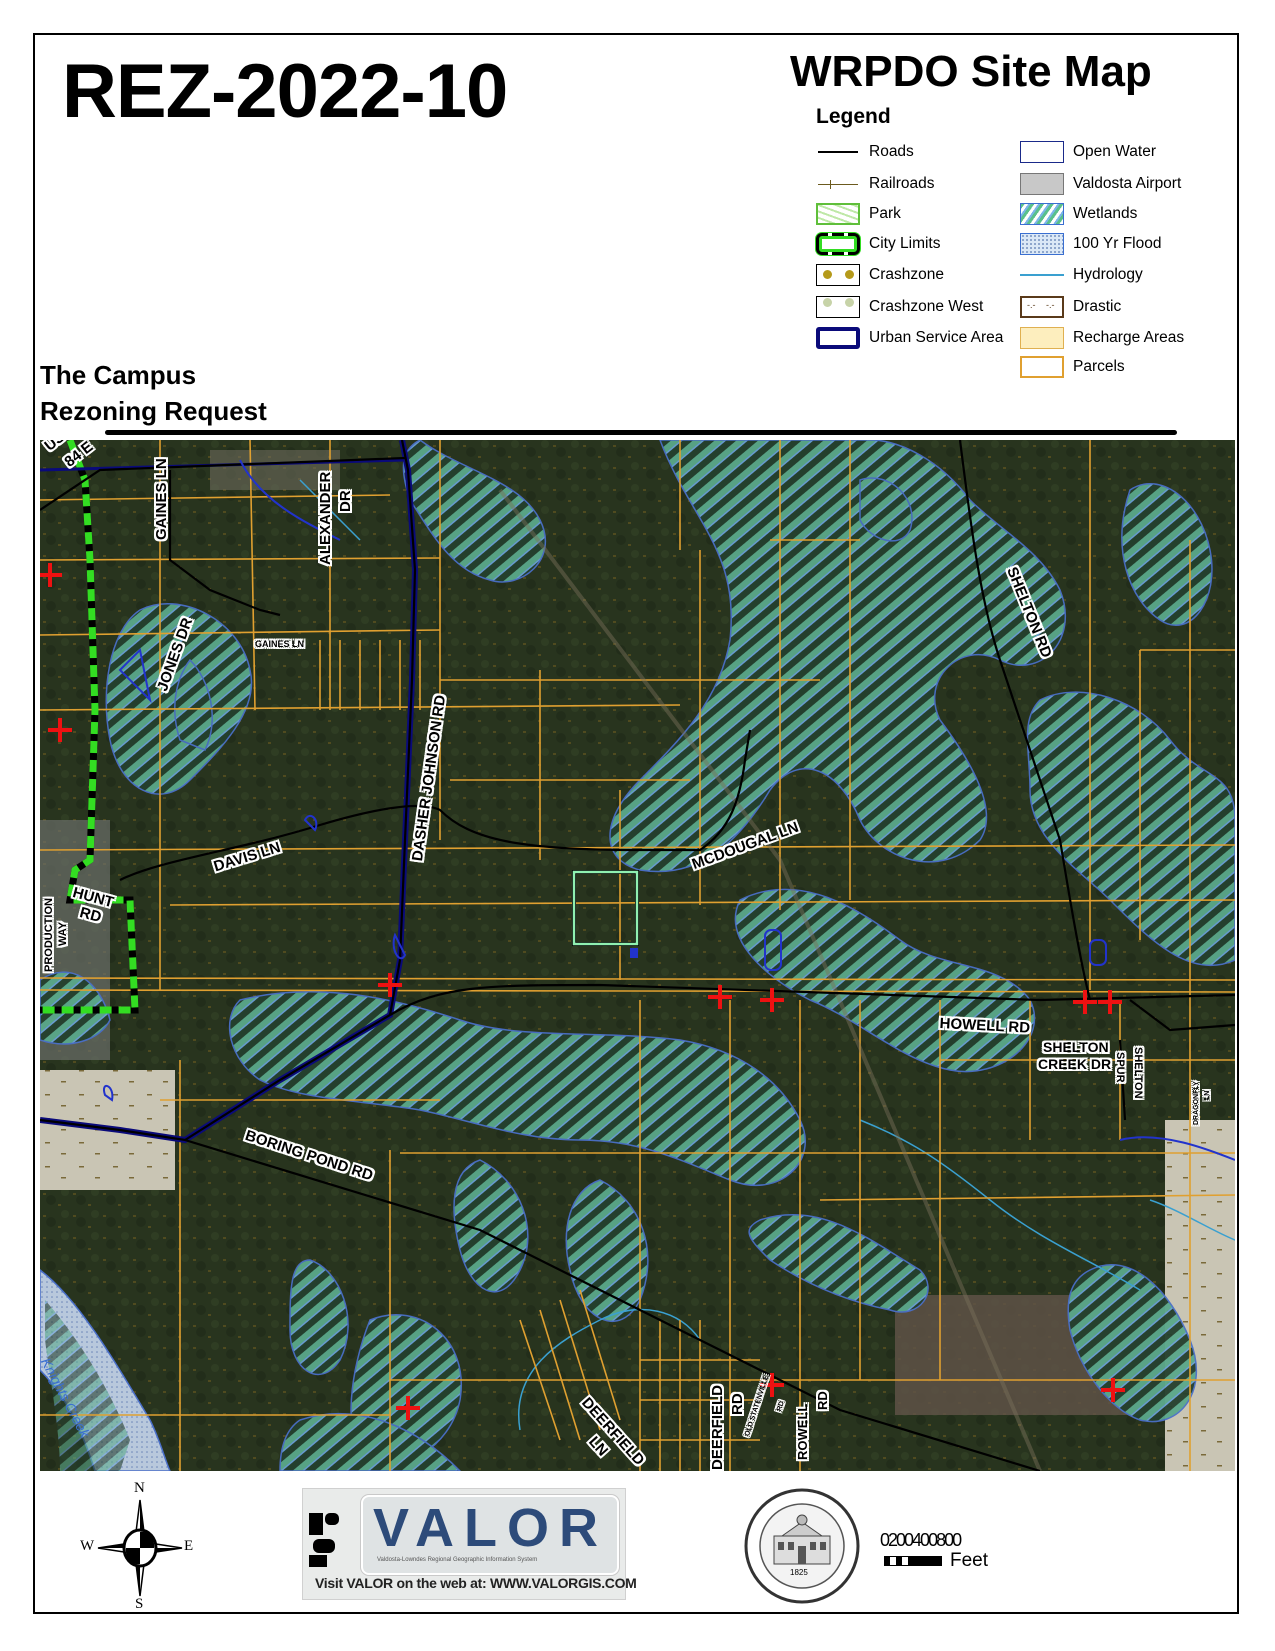 The width and height of the screenshot is (1275, 1651). What do you see at coordinates (1097, 306) in the screenshot?
I see `legend-label: Drastic` at bounding box center [1097, 306].